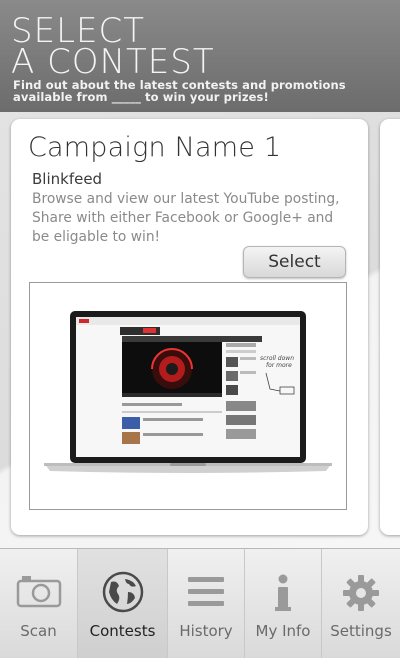 The image size is (400, 658). I want to click on tab-settings: Settings, so click(361, 603).